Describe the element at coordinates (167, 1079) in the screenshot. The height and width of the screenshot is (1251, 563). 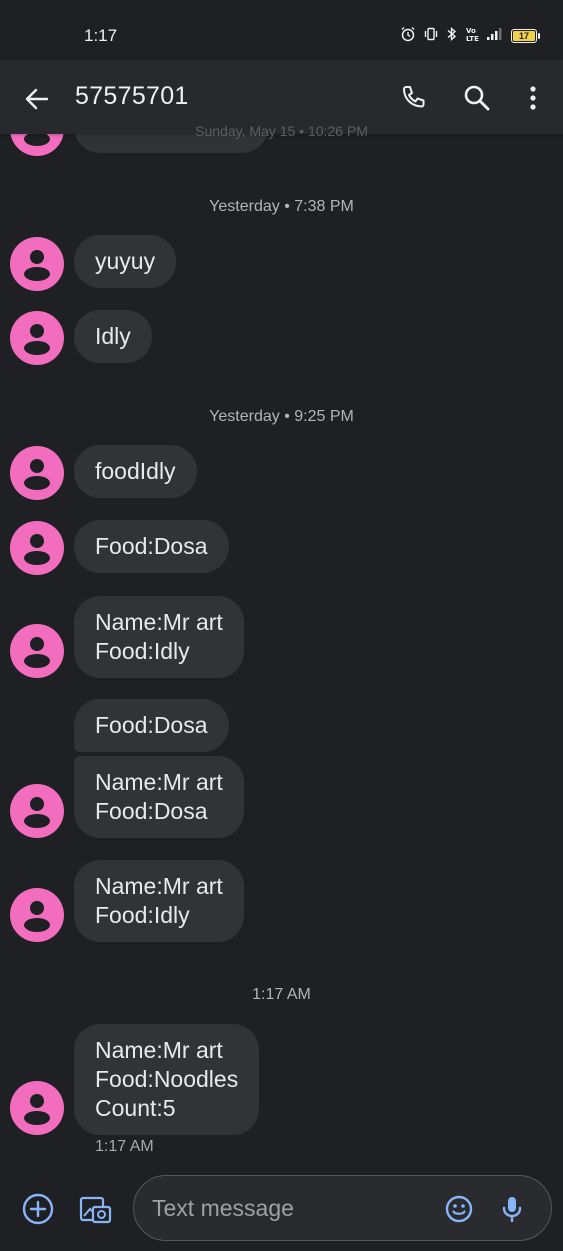
I see `message-bubble: Name:Mr art Food:Noodles Count:5` at that location.